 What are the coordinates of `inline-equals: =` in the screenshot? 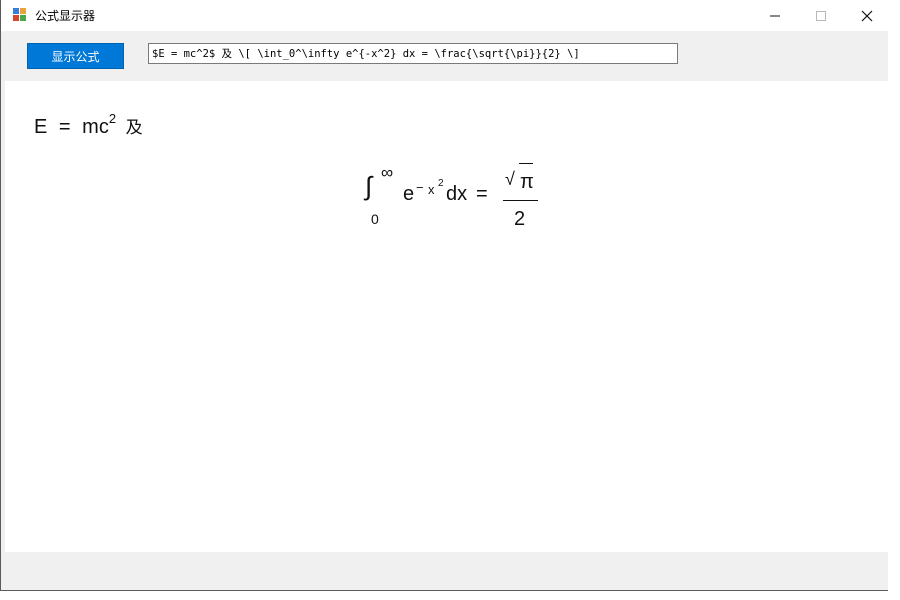 It's located at (64, 127).